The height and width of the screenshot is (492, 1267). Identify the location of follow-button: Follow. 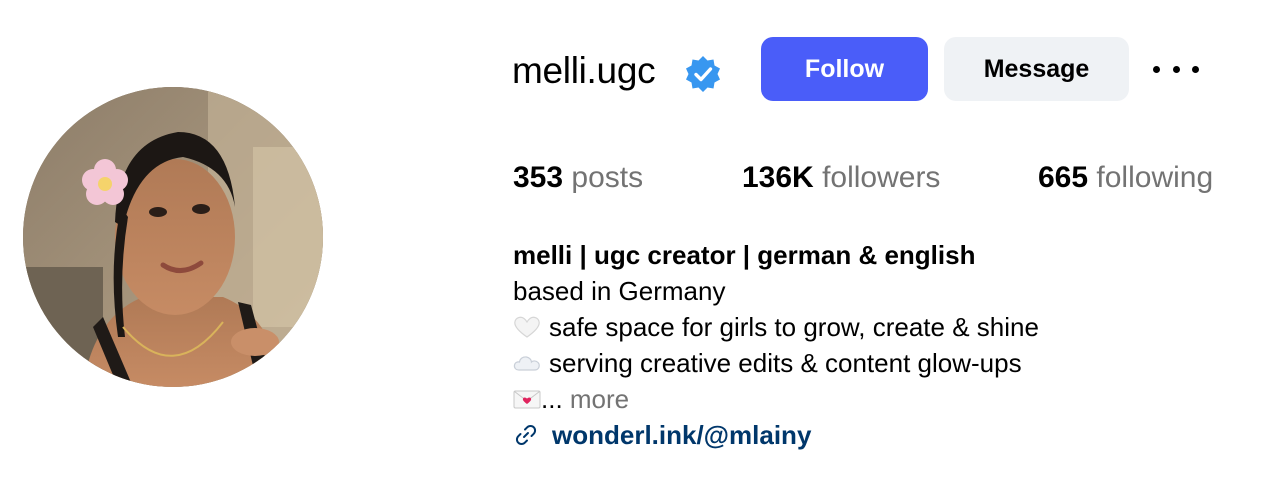
(844, 69).